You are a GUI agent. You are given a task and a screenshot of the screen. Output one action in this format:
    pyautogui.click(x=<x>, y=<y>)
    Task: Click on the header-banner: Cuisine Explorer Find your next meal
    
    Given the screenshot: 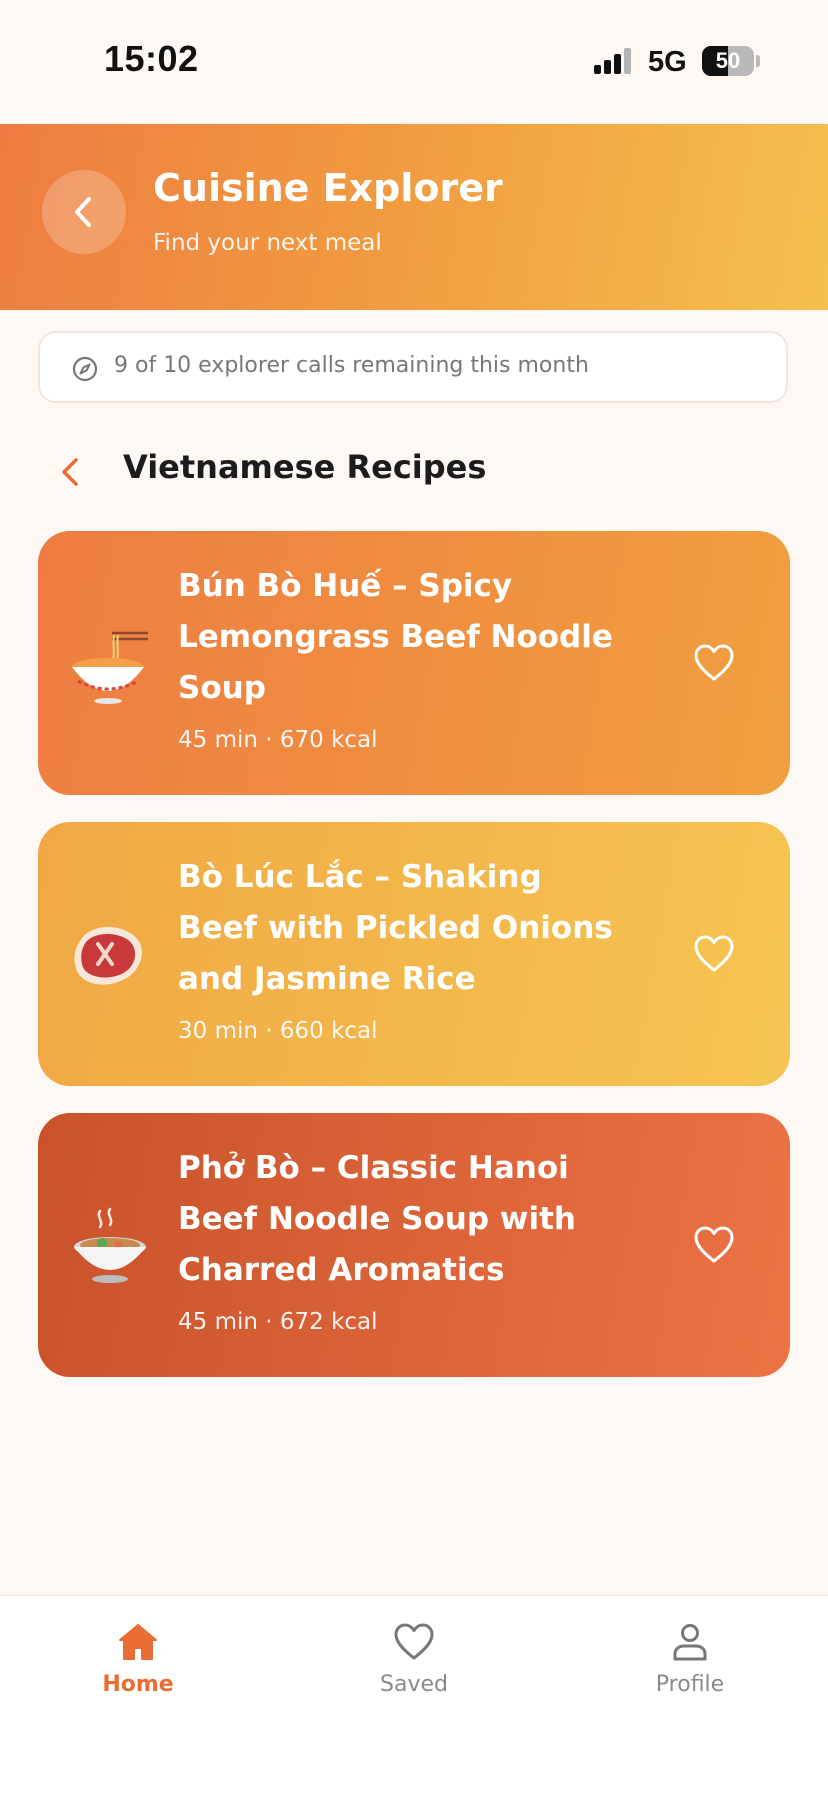 What is the action you would take?
    pyautogui.click(x=414, y=217)
    